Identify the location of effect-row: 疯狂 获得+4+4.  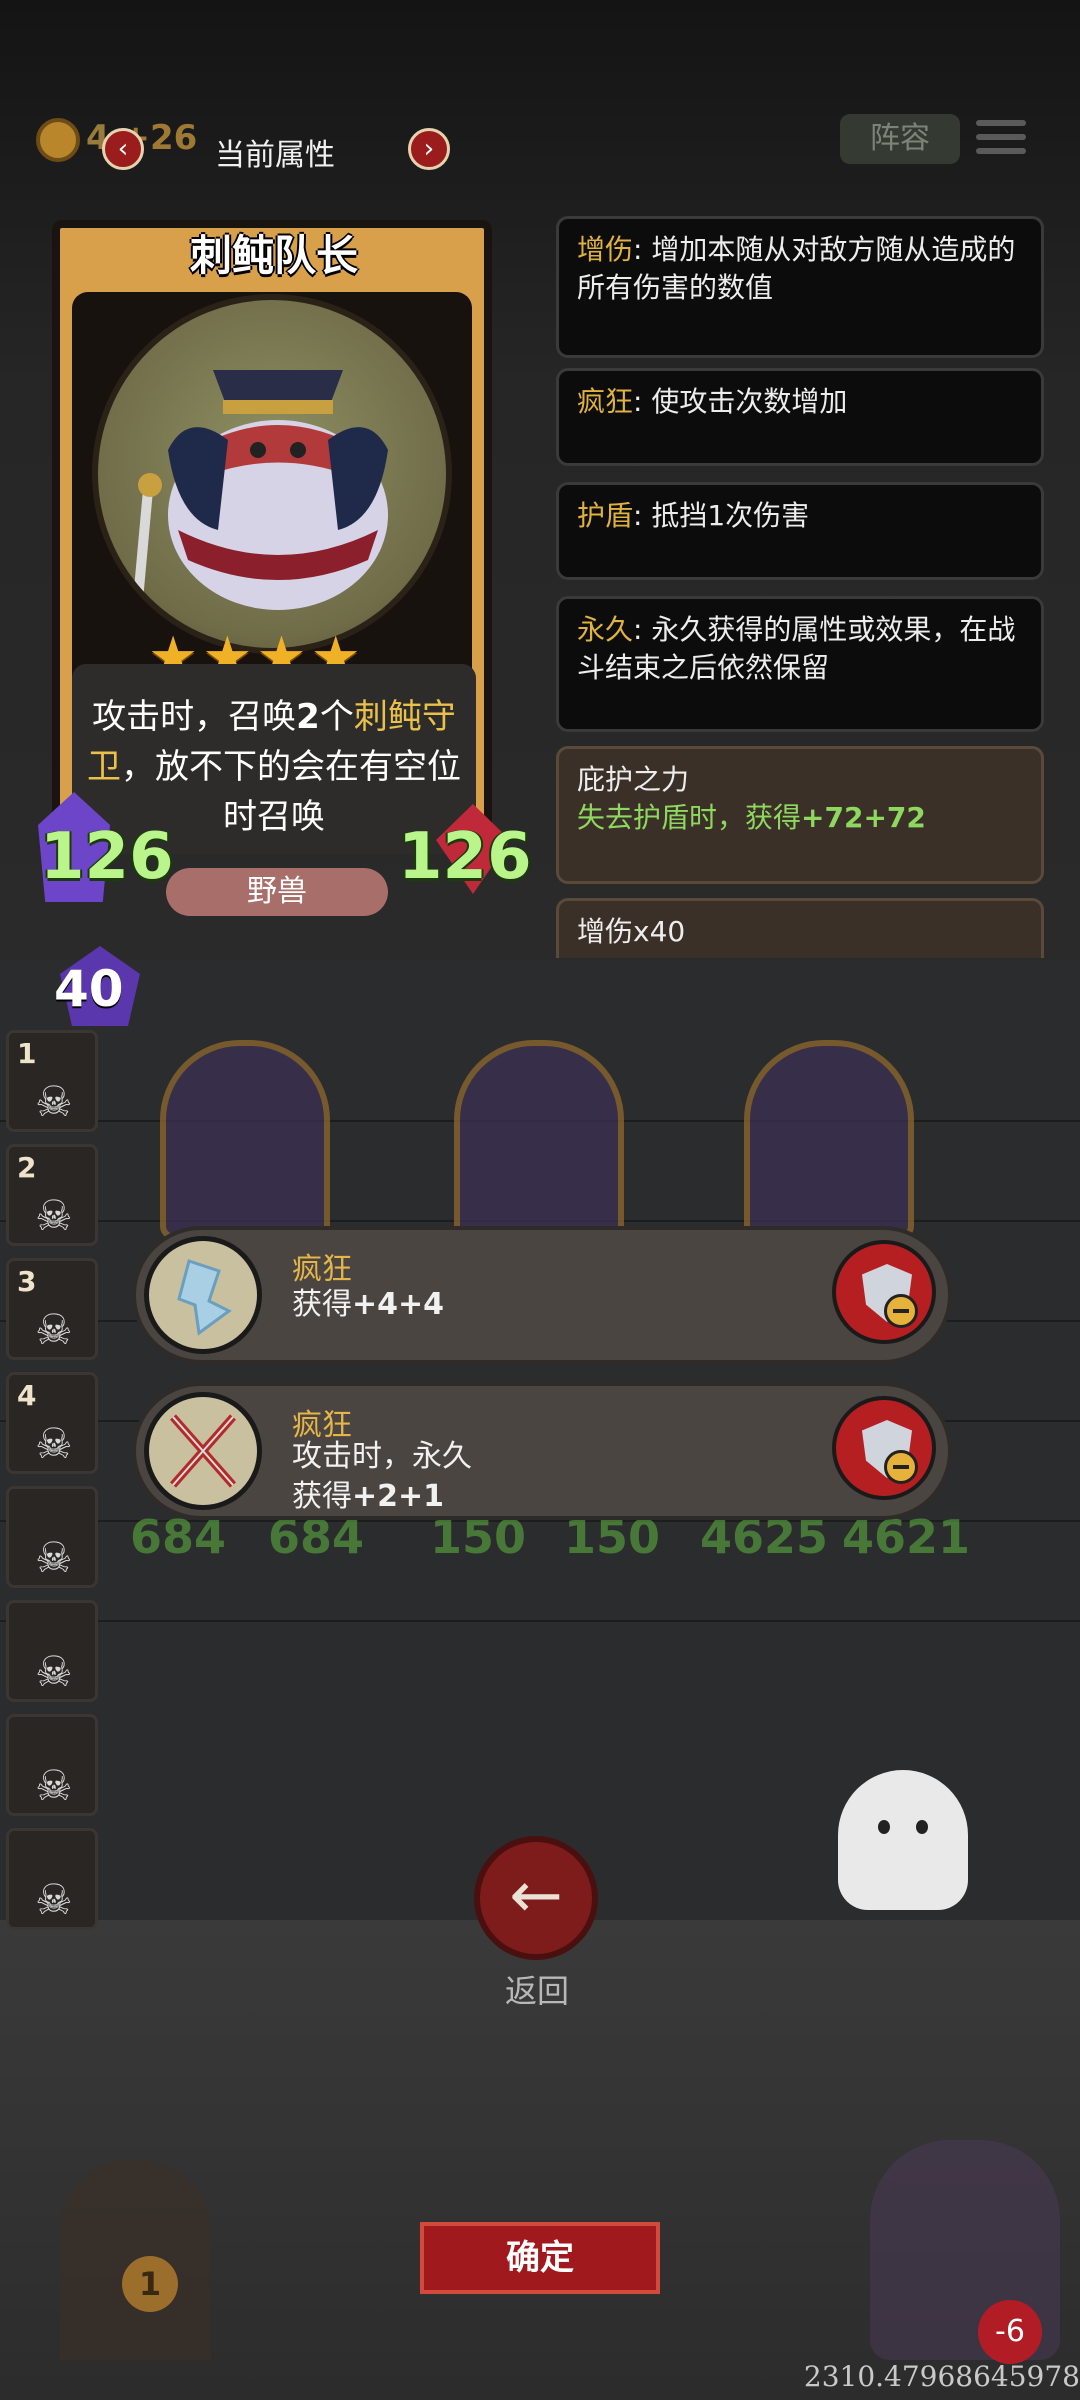
(542, 1295).